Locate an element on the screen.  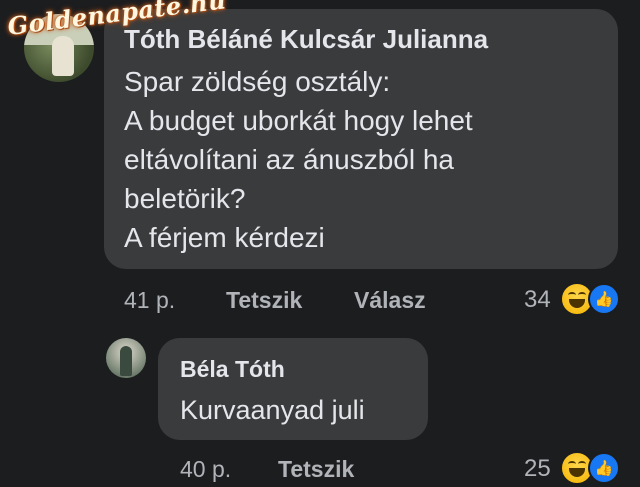
comment-line: eltávolítani az ánuszból ha is located at coordinates (289, 159).